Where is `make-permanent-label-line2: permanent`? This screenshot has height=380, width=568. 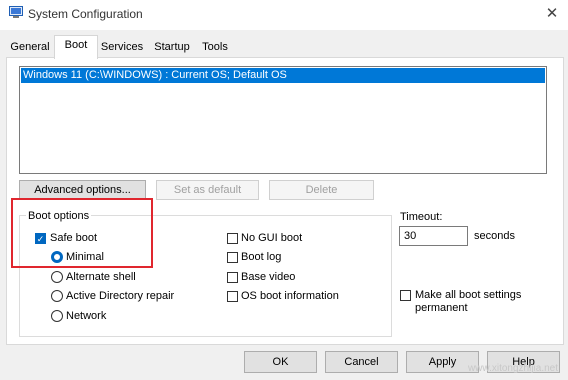
make-permanent-label-line2: permanent is located at coordinates (441, 308).